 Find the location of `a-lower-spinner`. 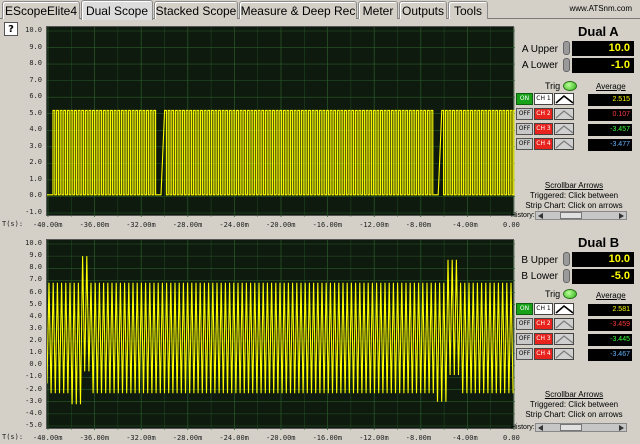

a-lower-spinner is located at coordinates (566, 65).